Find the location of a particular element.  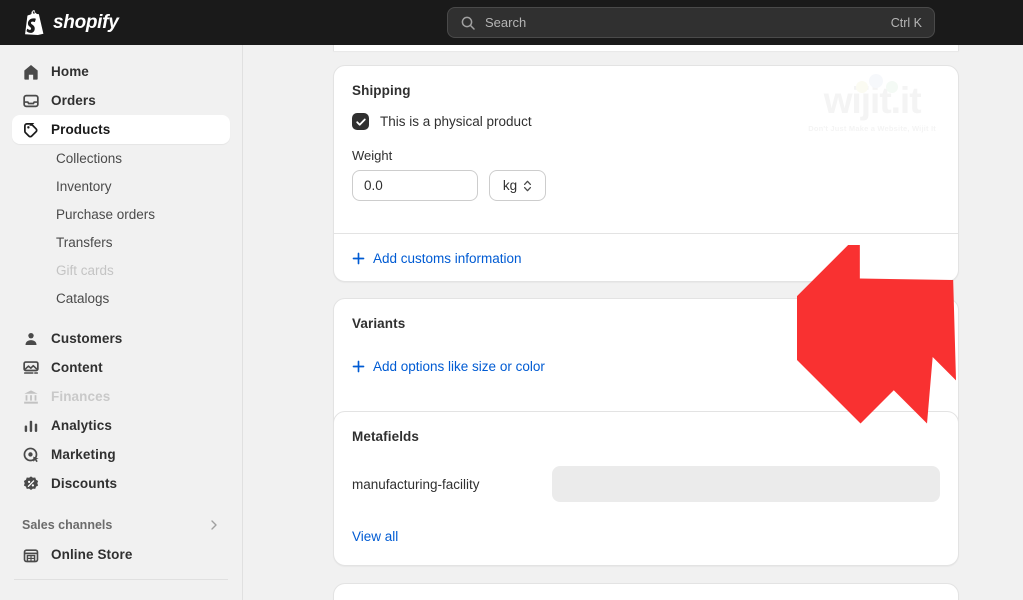

sidebar-item-label: Analytics is located at coordinates (81, 425).